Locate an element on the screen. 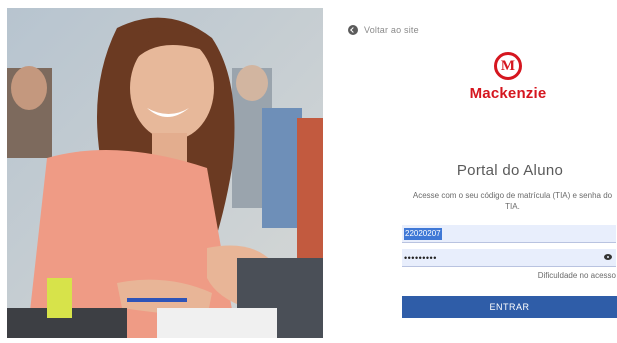  password-input: ••••••••• is located at coordinates (509, 258).